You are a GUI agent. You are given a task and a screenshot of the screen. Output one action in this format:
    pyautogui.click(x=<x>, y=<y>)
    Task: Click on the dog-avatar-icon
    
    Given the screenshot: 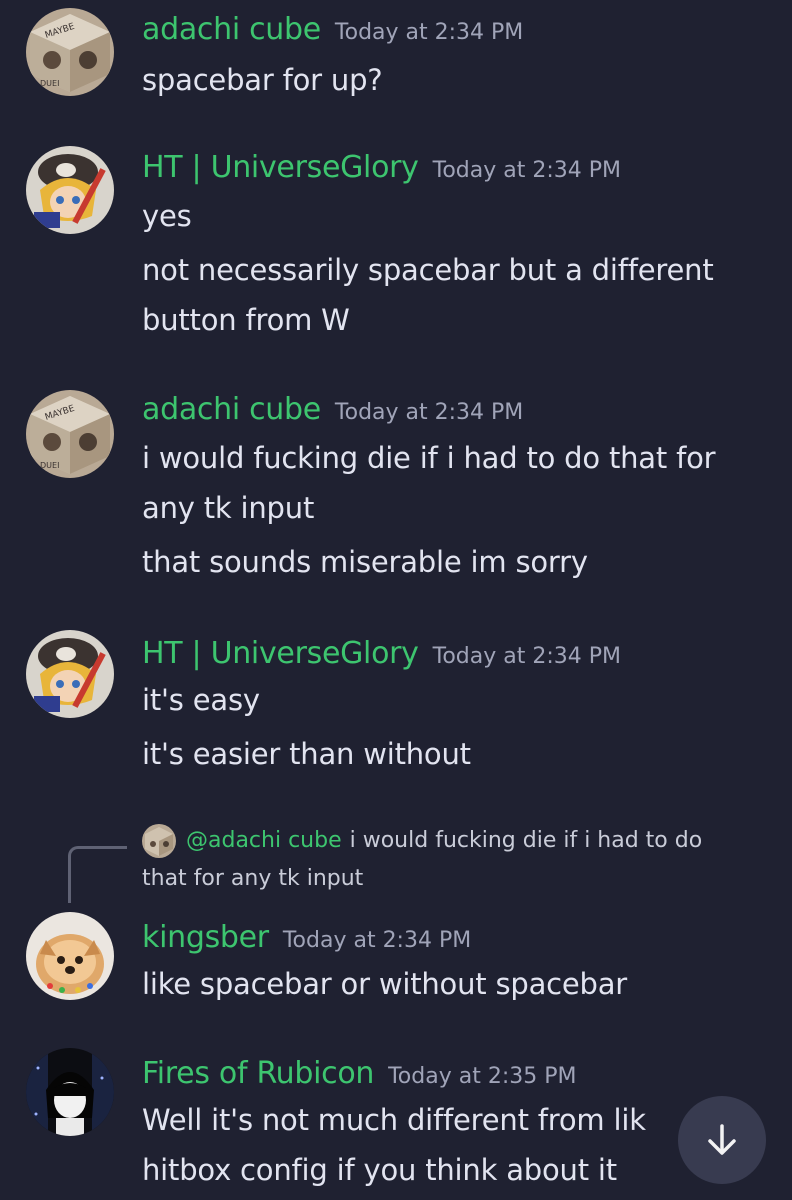 What is the action you would take?
    pyautogui.click(x=70, y=956)
    